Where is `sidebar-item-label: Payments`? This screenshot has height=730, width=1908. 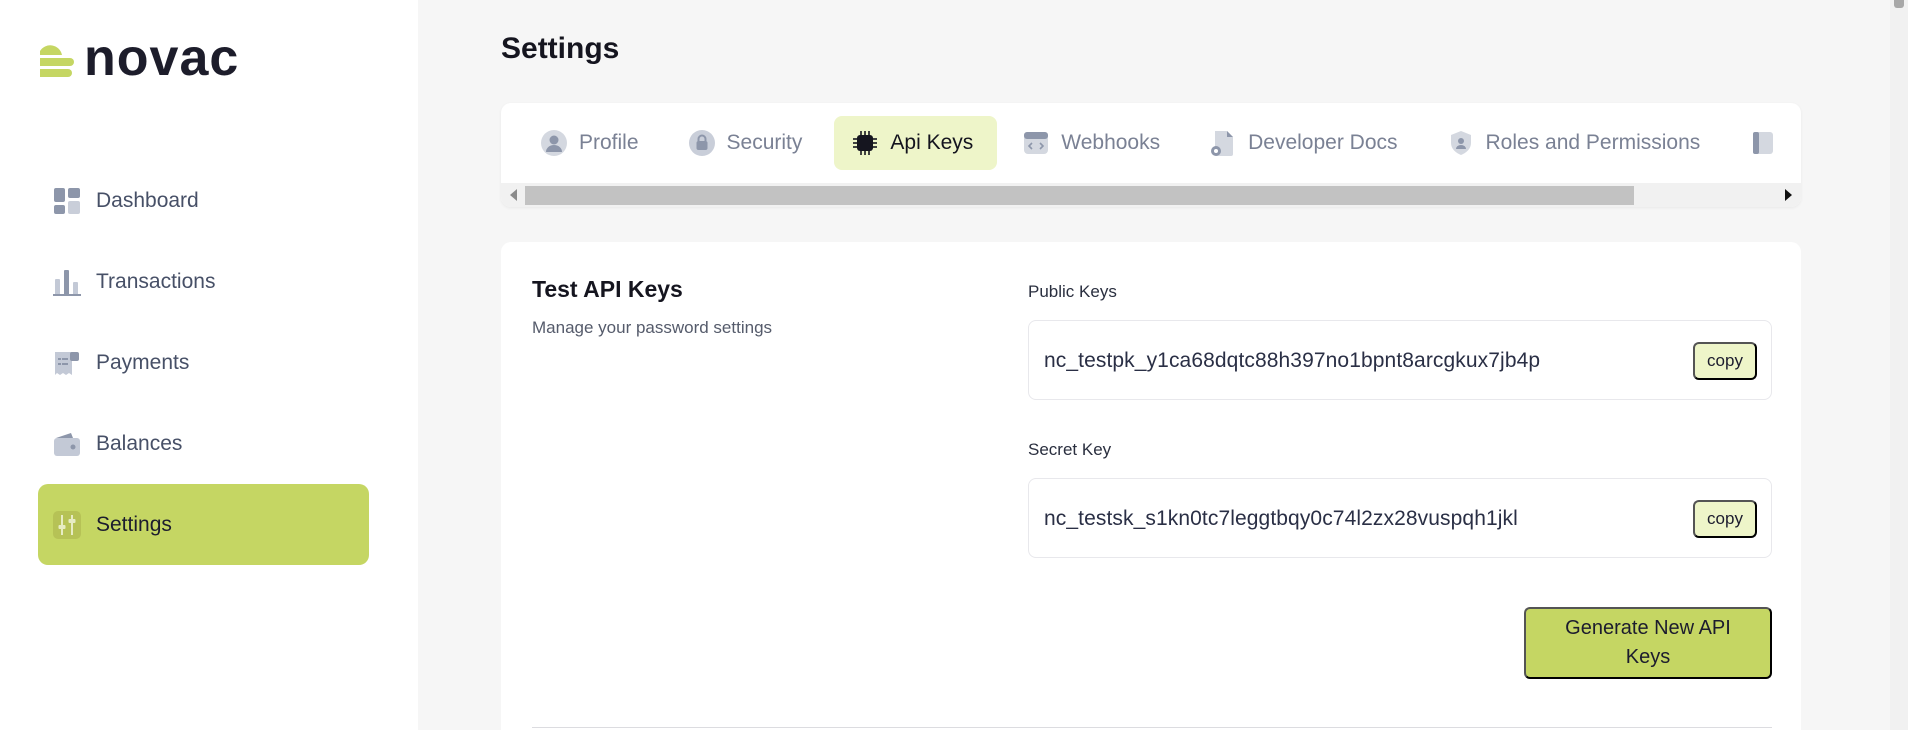
sidebar-item-label: Payments is located at coordinates (143, 362).